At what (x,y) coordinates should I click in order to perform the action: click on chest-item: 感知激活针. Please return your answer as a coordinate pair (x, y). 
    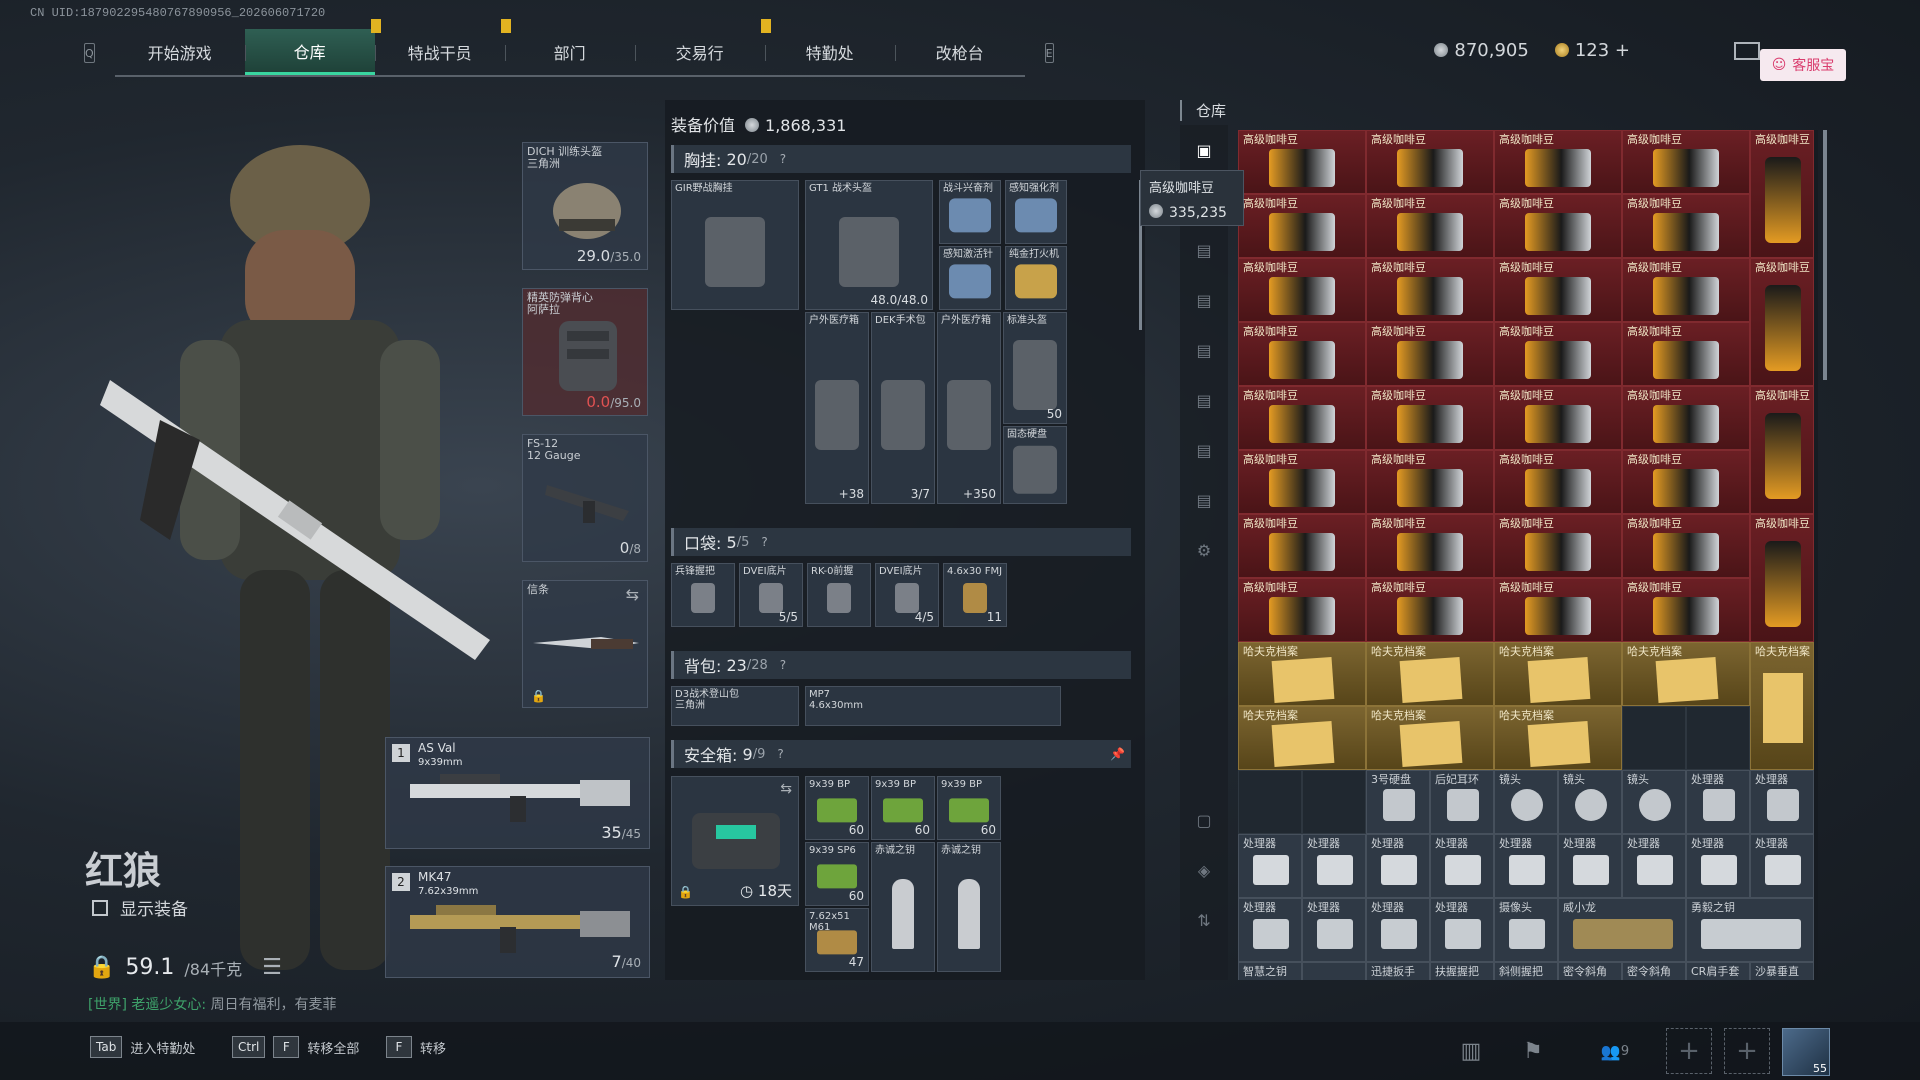
    Looking at the image, I should click on (970, 278).